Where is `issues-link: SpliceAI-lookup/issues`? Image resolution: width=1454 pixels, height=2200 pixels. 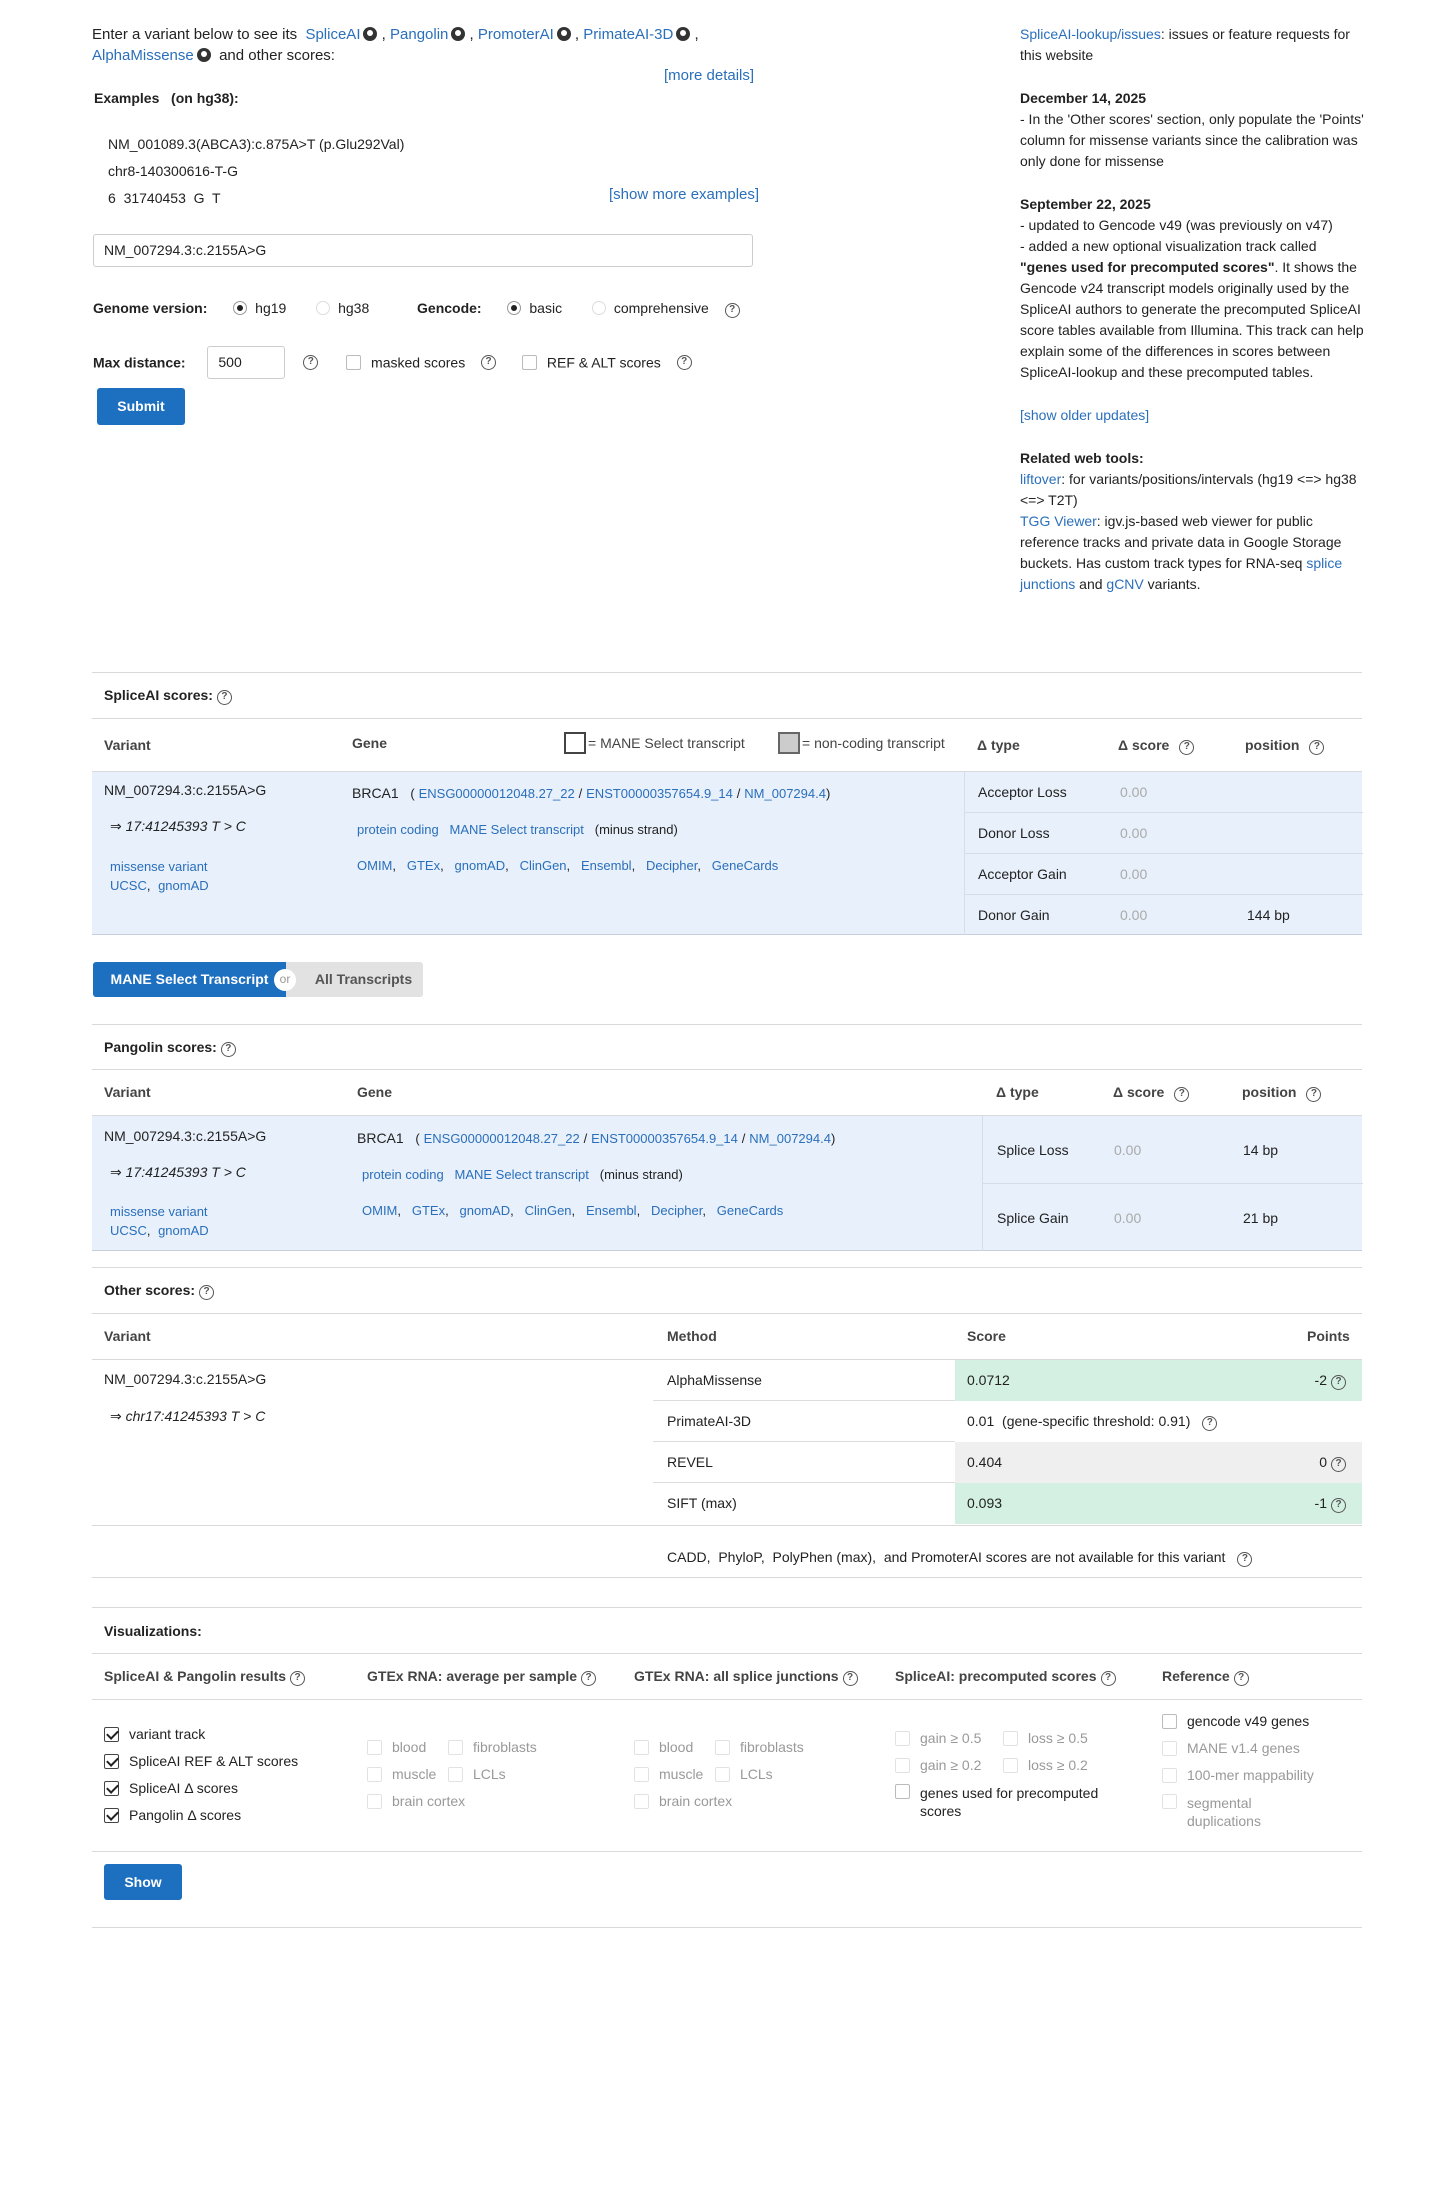 issues-link: SpliceAI-lookup/issues is located at coordinates (1090, 34).